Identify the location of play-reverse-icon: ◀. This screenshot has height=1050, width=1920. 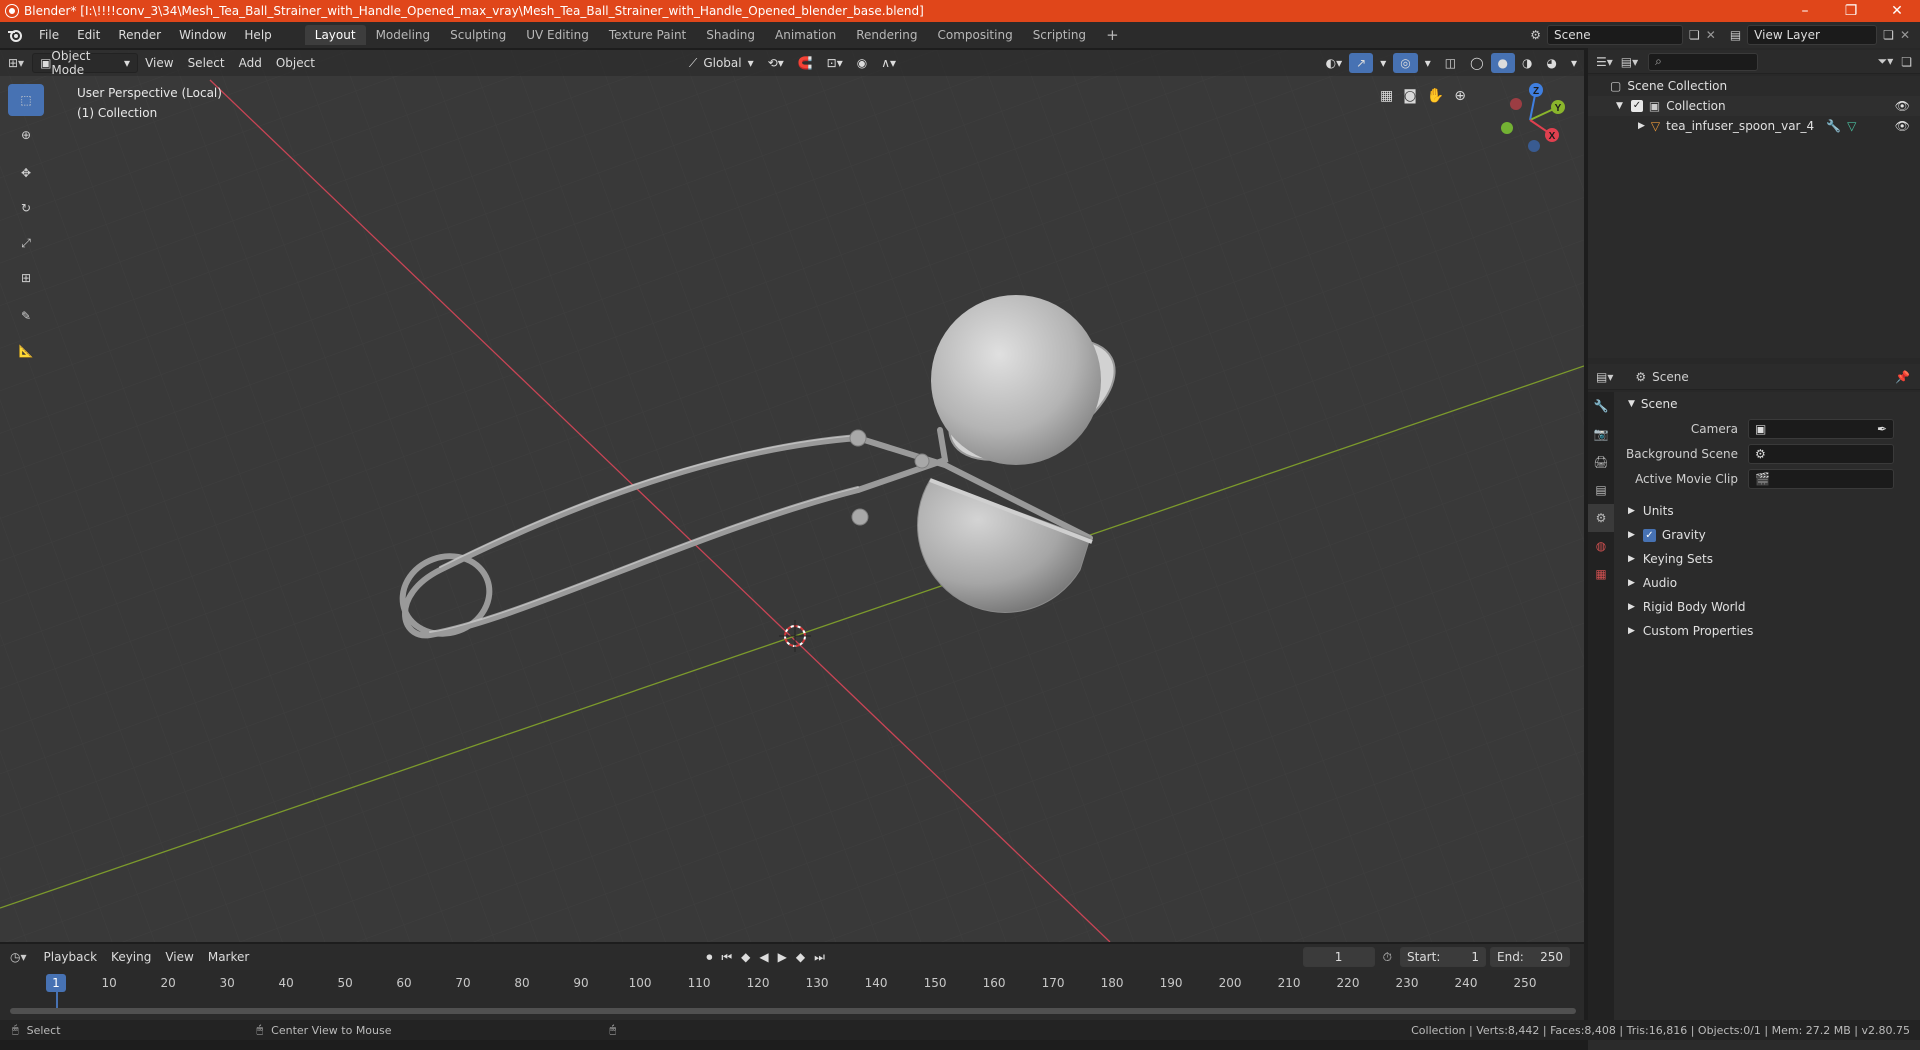
(763, 957).